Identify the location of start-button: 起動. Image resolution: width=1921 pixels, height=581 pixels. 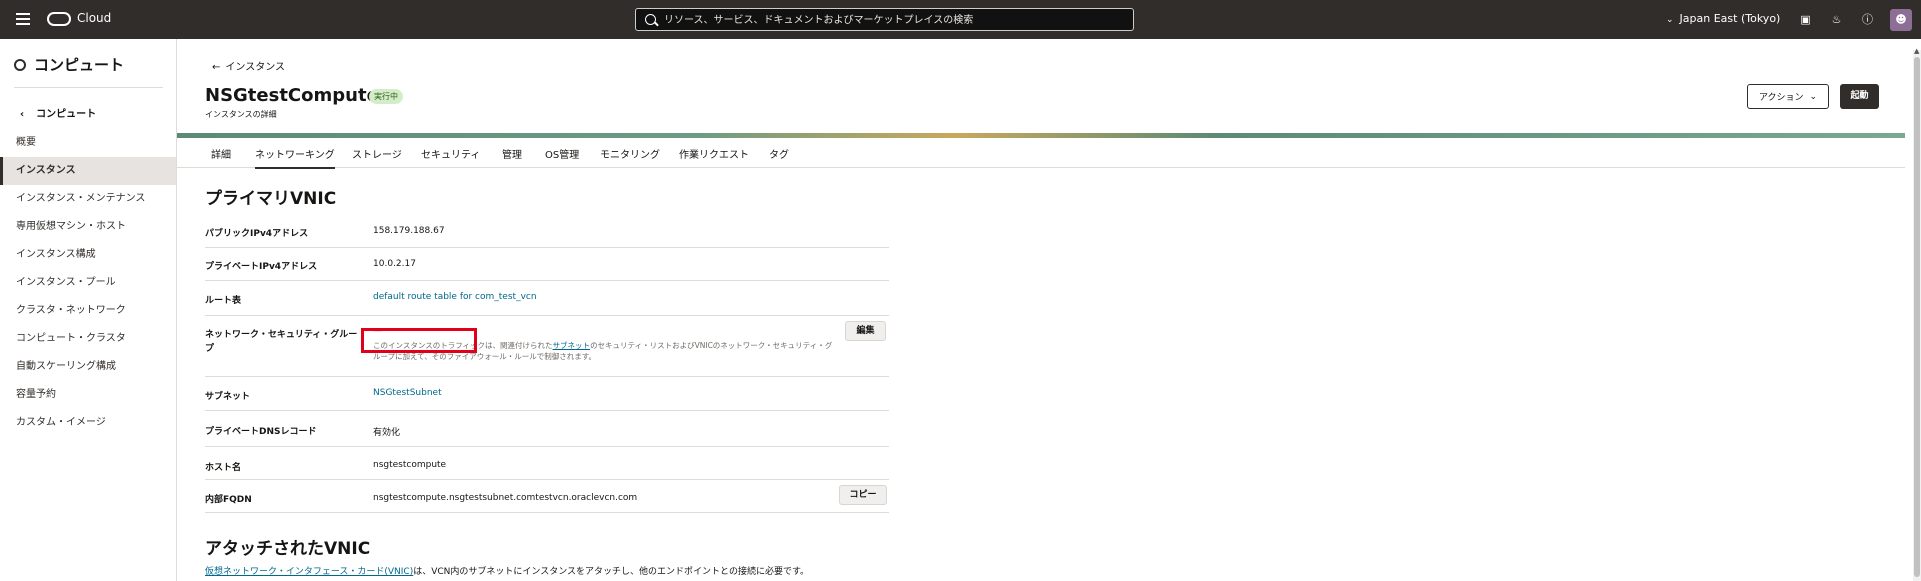
(1859, 96).